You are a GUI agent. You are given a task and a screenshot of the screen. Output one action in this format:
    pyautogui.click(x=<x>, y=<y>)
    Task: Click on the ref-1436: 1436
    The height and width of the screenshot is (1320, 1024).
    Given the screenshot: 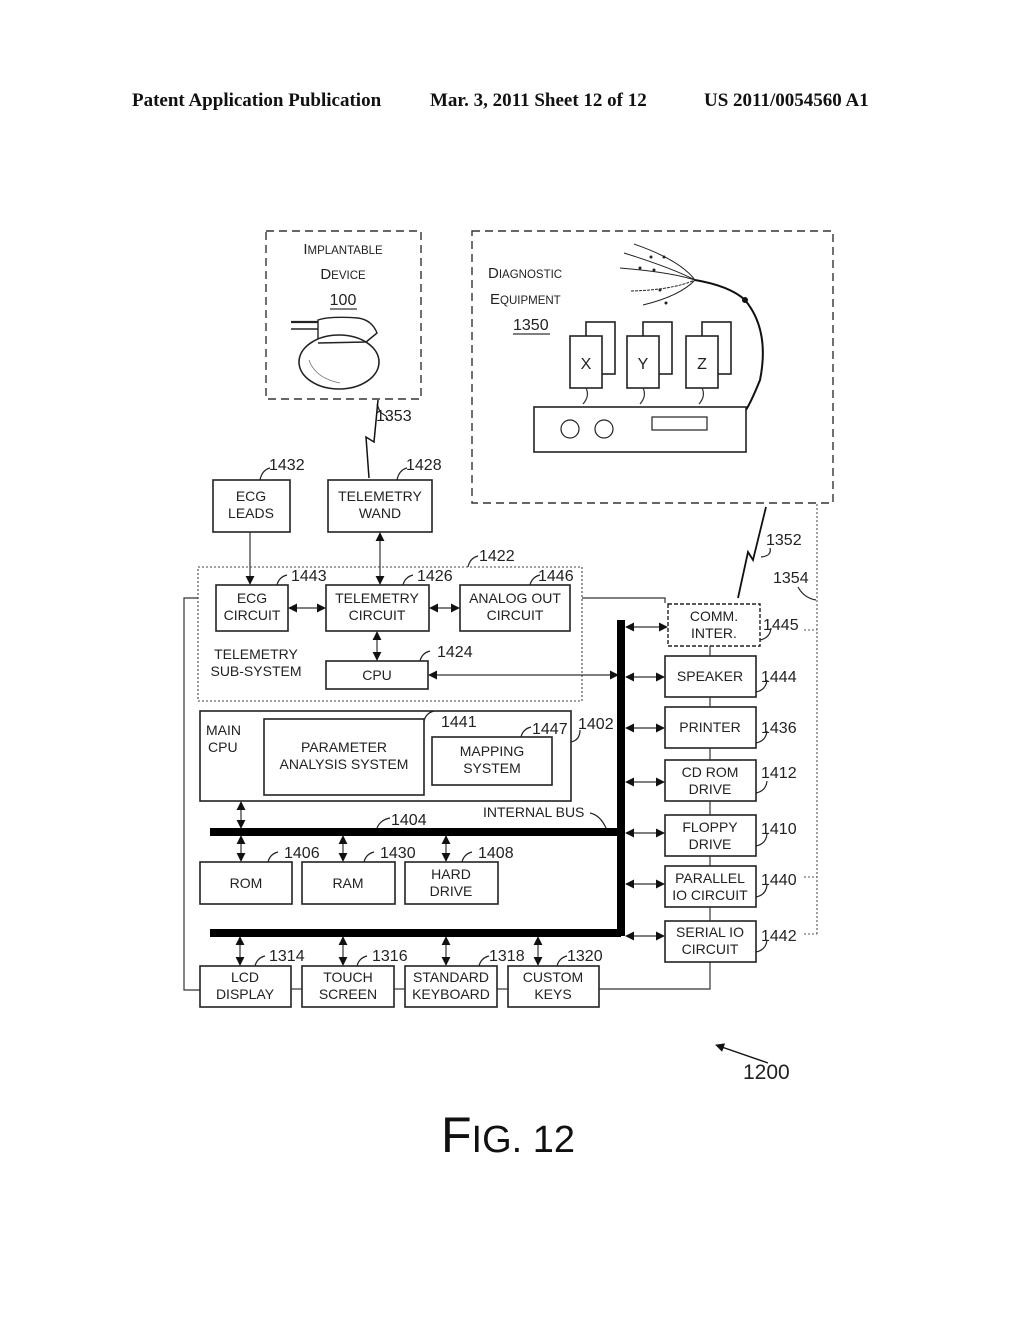 What is the action you would take?
    pyautogui.click(x=779, y=728)
    